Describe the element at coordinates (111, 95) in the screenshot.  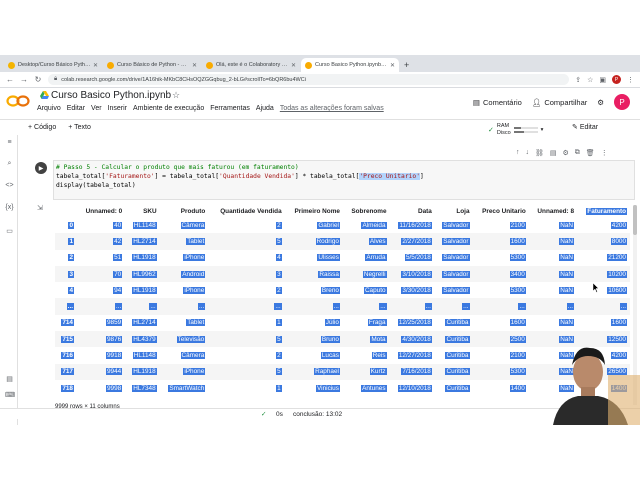
I see `notebook-title: Curso Basico Python.ipynb` at that location.